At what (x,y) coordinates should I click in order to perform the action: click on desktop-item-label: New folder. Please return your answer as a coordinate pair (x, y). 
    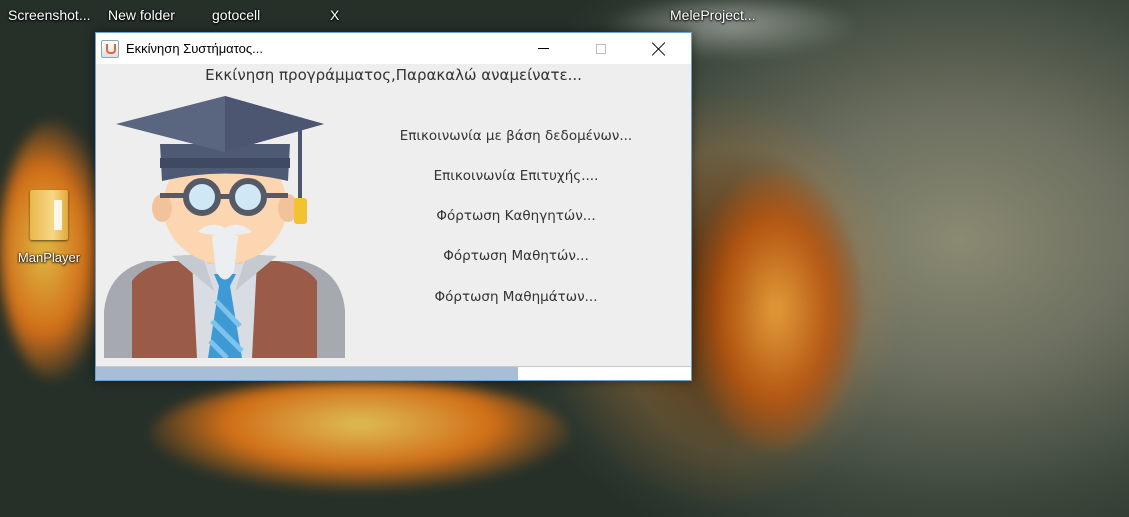
    Looking at the image, I should click on (141, 15).